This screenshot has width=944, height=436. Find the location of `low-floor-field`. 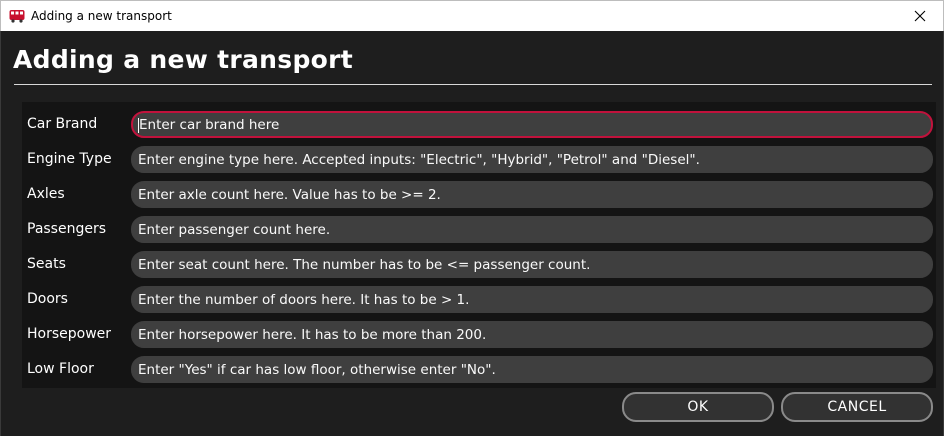

low-floor-field is located at coordinates (532, 369).